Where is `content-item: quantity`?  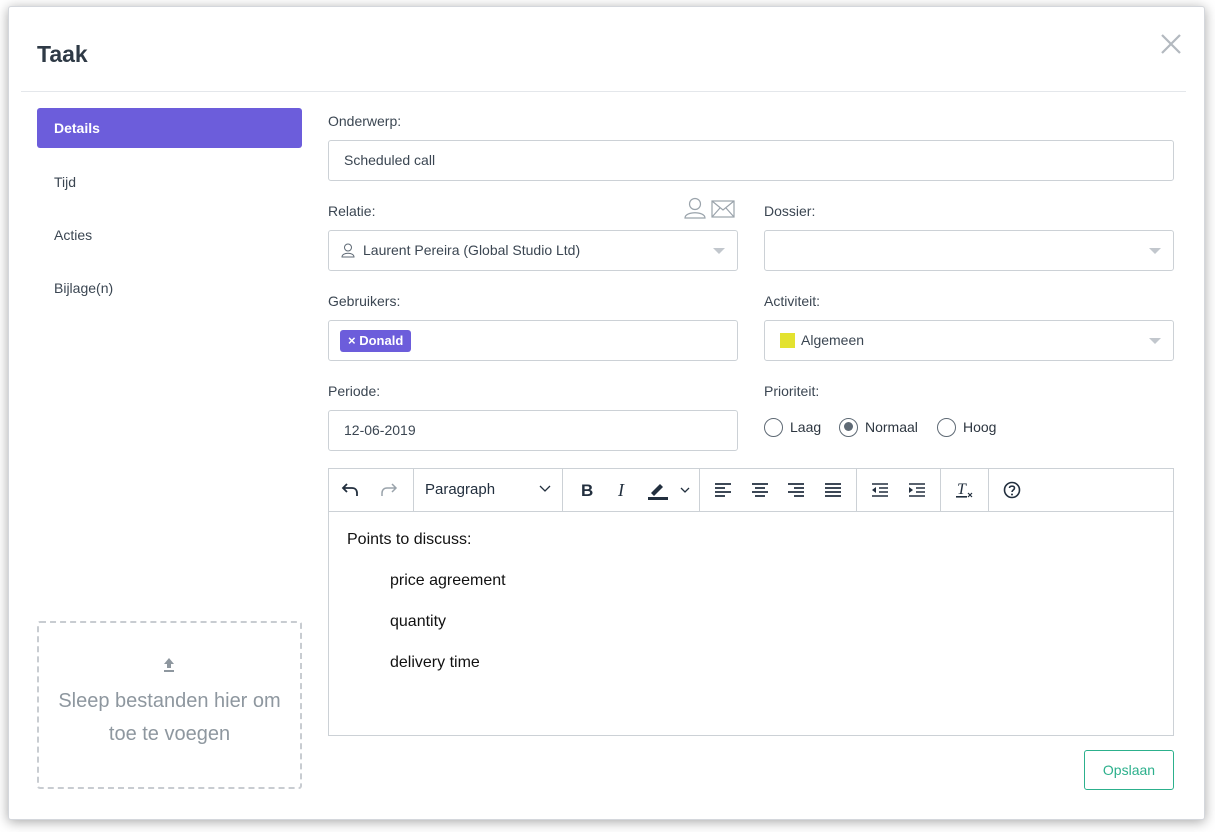
content-item: quantity is located at coordinates (418, 621).